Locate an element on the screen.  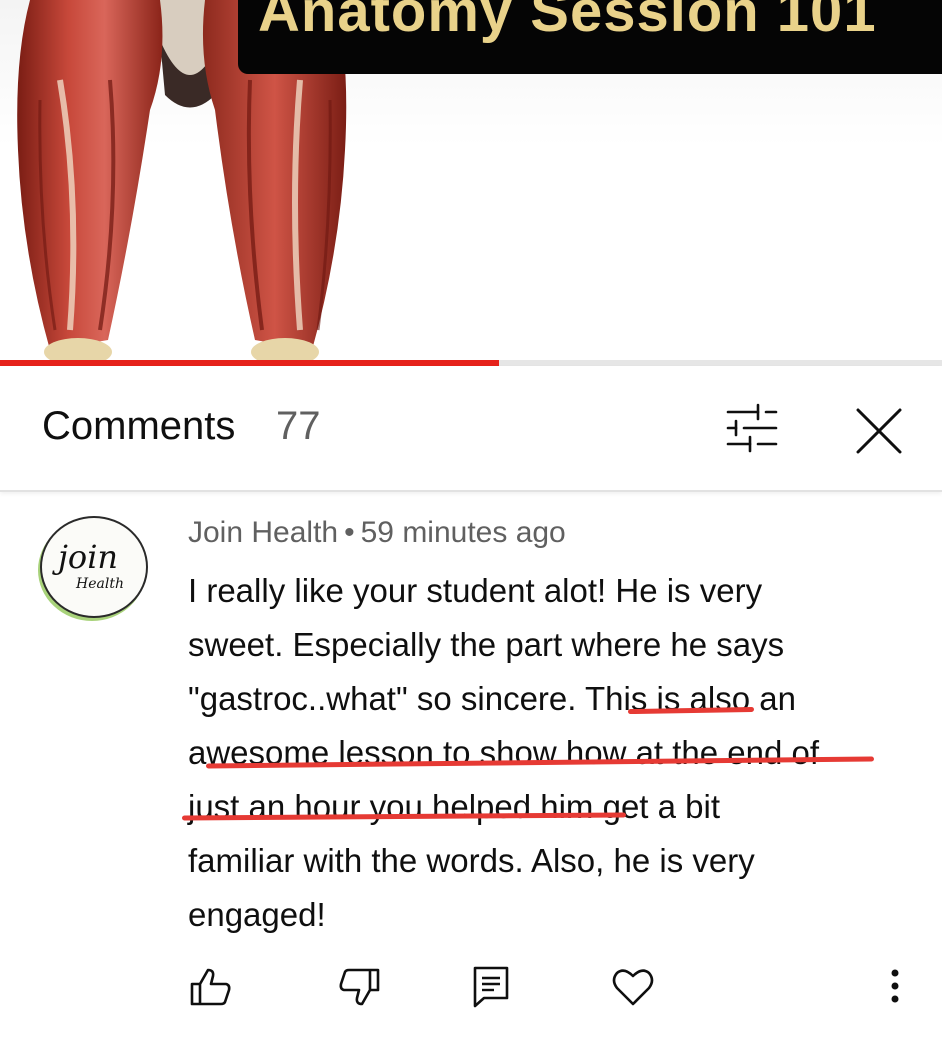
close-icon is located at coordinates (879, 431).